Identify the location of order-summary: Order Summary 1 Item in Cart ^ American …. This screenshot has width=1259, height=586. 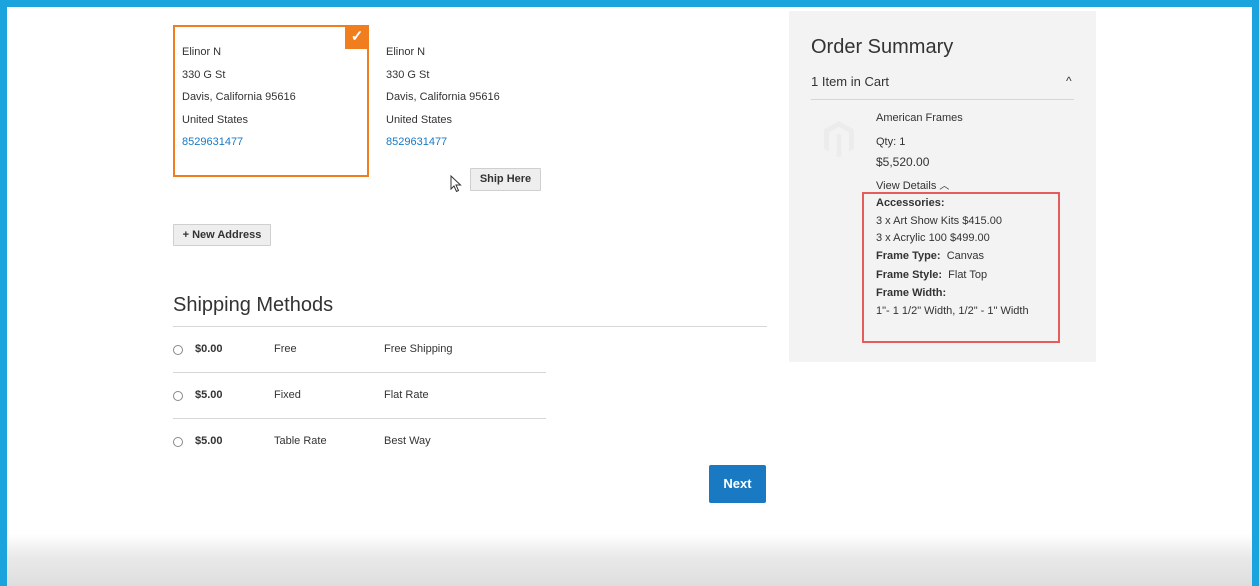
(942, 186).